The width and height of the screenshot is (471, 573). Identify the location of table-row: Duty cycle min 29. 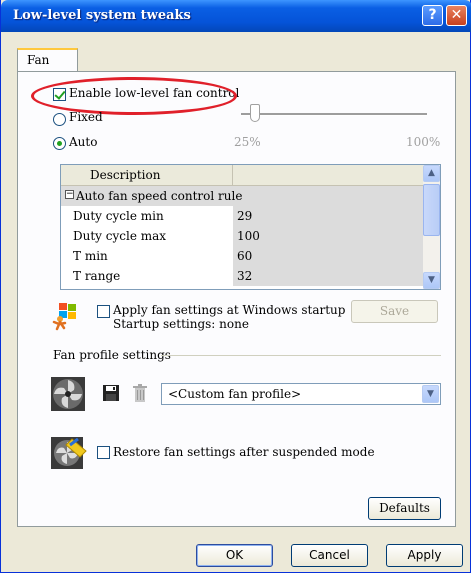
(242, 216).